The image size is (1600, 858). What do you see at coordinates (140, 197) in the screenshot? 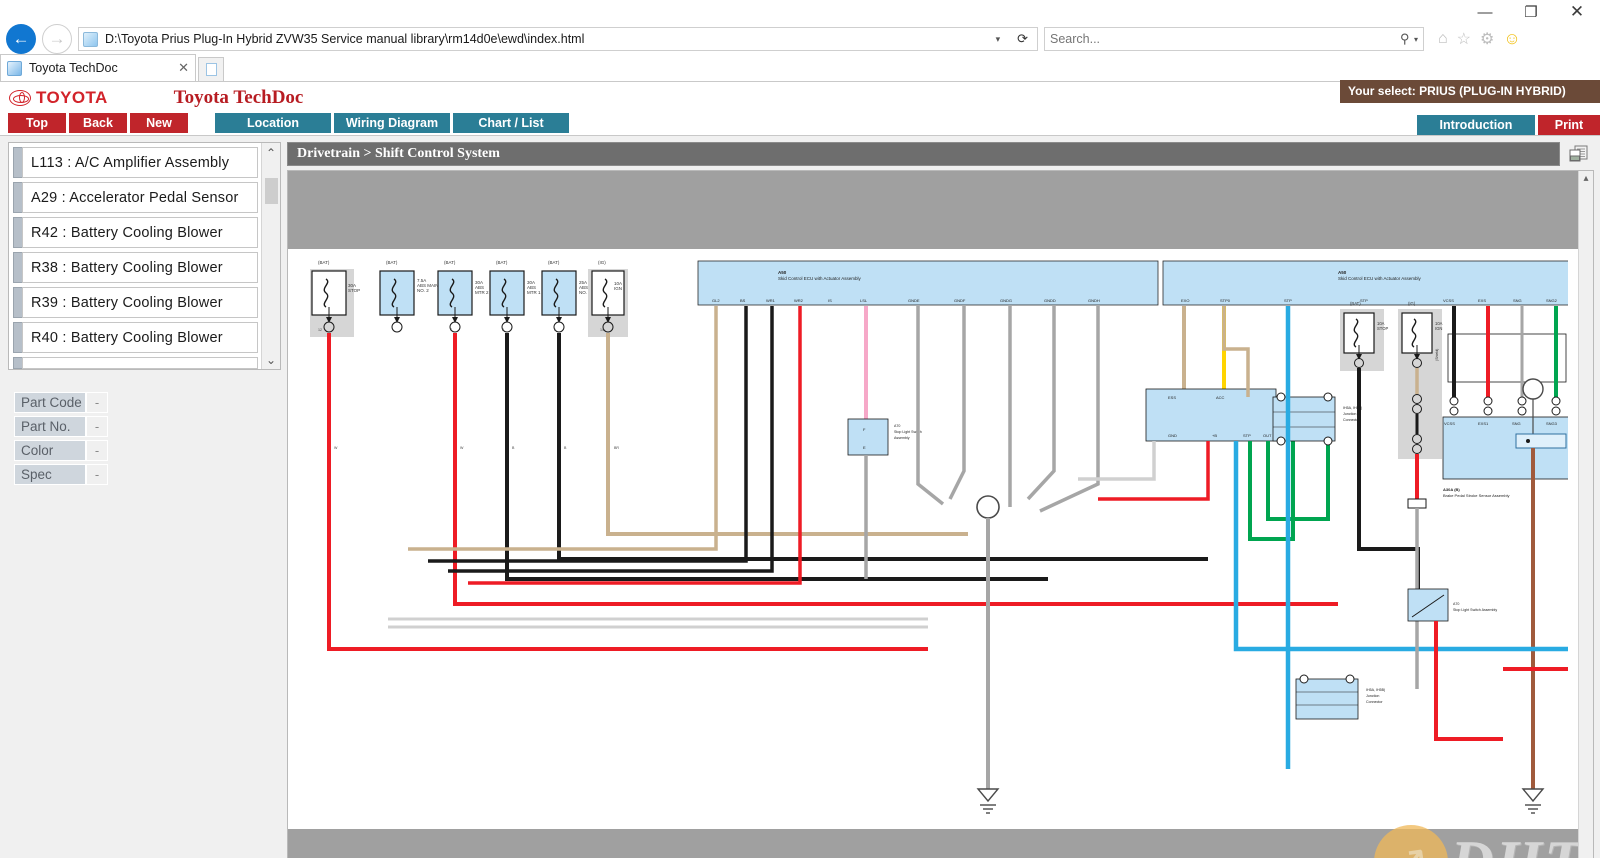
I see `list-item-label: A29 : Accelerator Pedal Sensor` at bounding box center [140, 197].